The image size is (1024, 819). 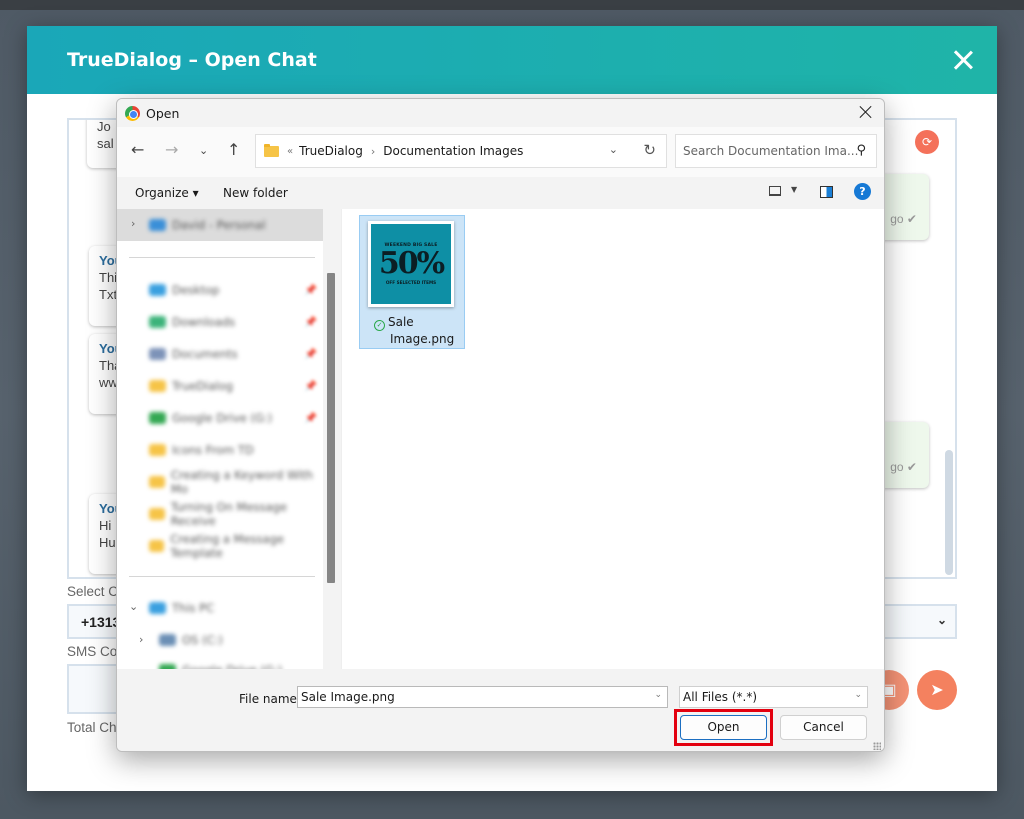 What do you see at coordinates (422, 339) in the screenshot?
I see `file-name-line: Image.png` at bounding box center [422, 339].